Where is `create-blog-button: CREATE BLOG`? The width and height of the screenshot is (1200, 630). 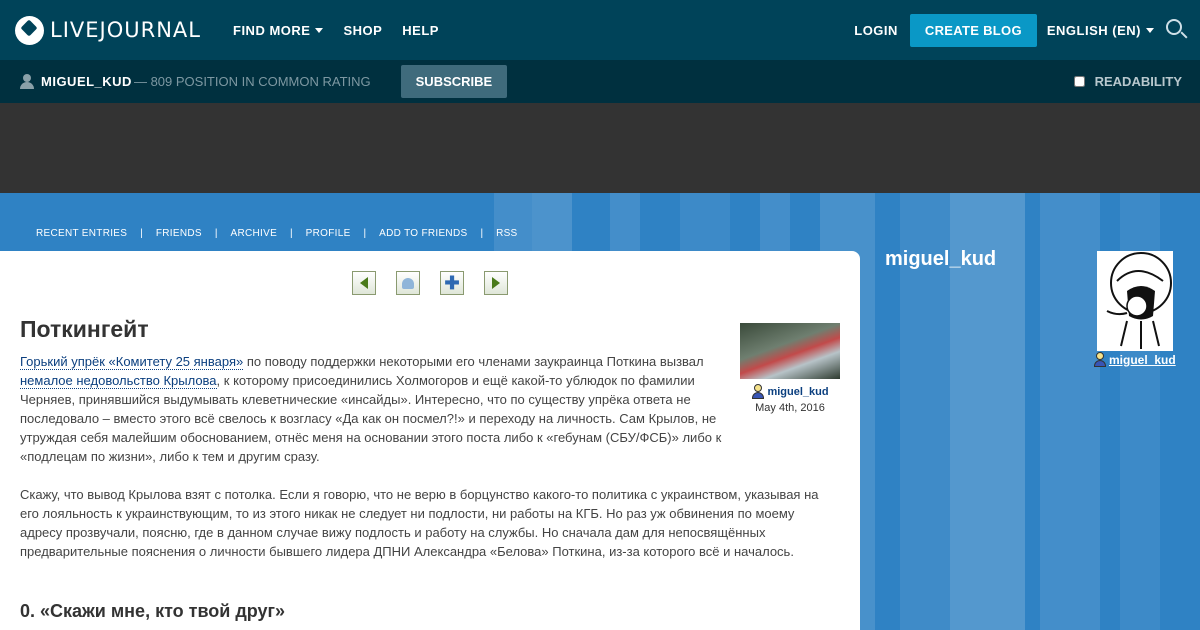
create-blog-button: CREATE BLOG is located at coordinates (973, 30).